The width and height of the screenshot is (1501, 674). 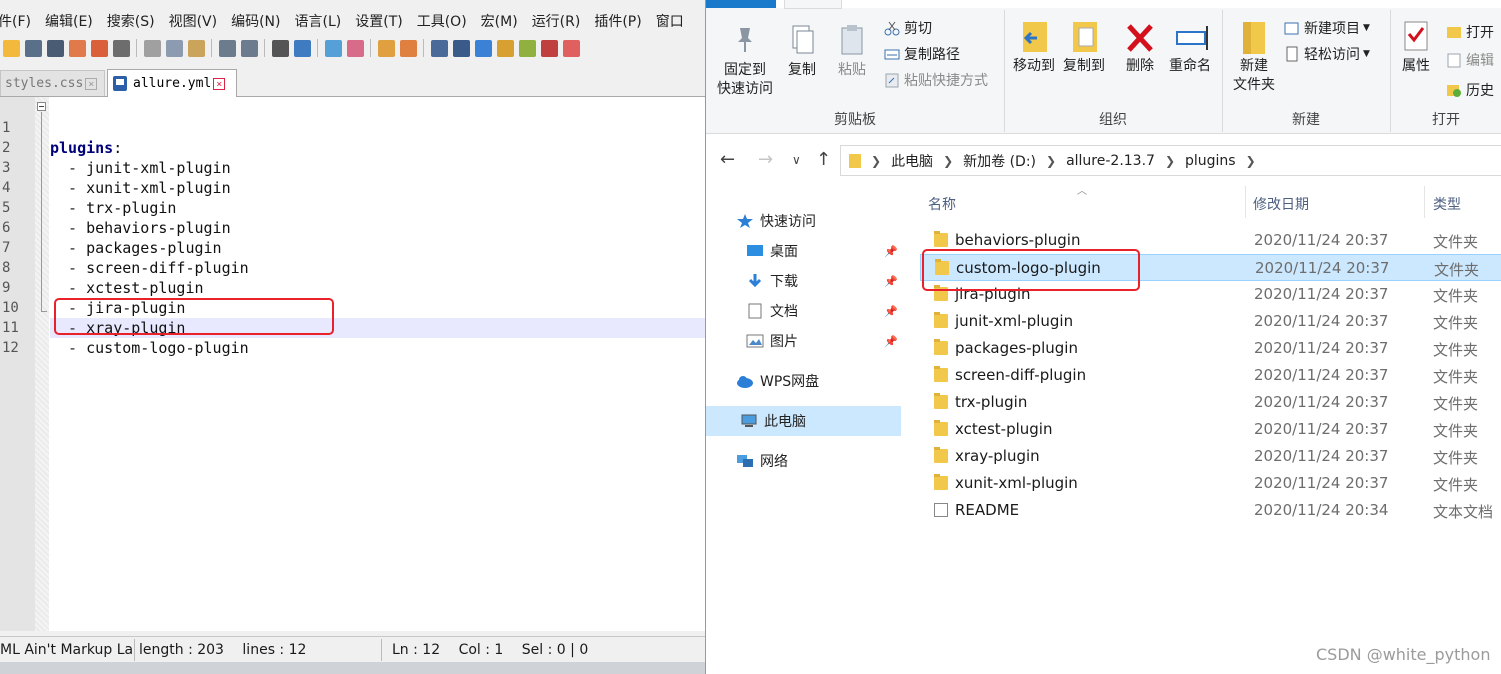 I want to click on menu-window: 窗口, so click(x=670, y=21).